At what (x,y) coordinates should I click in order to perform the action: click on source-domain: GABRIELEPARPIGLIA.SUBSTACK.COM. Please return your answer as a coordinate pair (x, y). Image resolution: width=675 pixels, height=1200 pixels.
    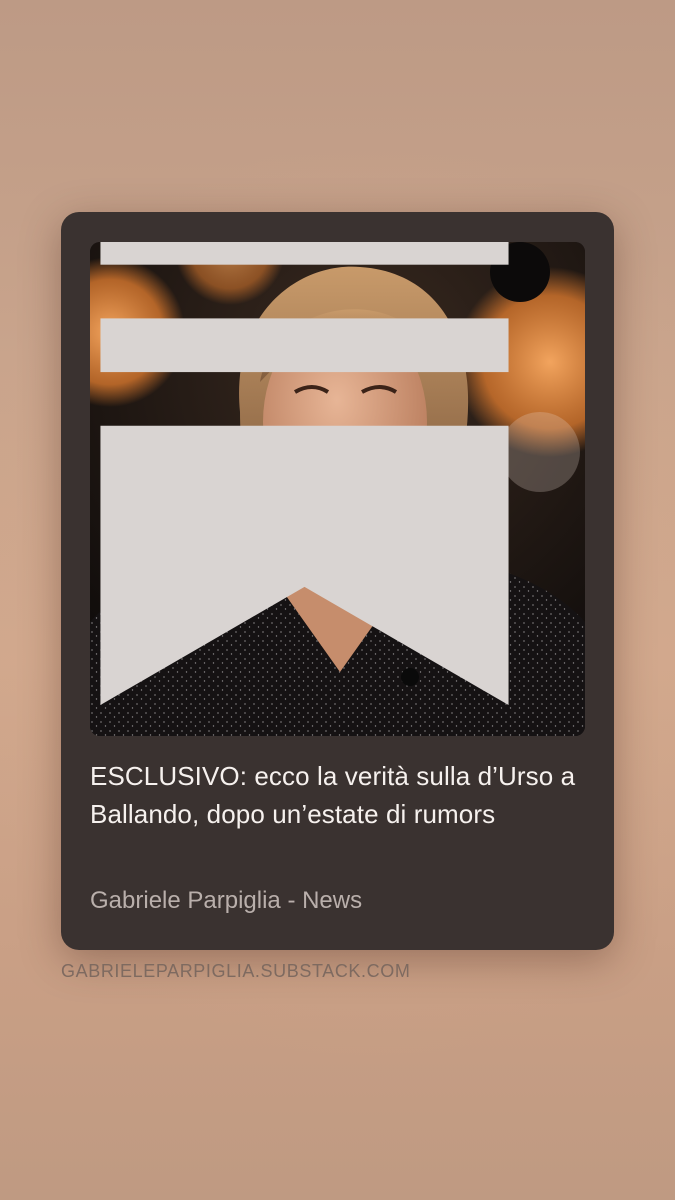
    Looking at the image, I should click on (235, 971).